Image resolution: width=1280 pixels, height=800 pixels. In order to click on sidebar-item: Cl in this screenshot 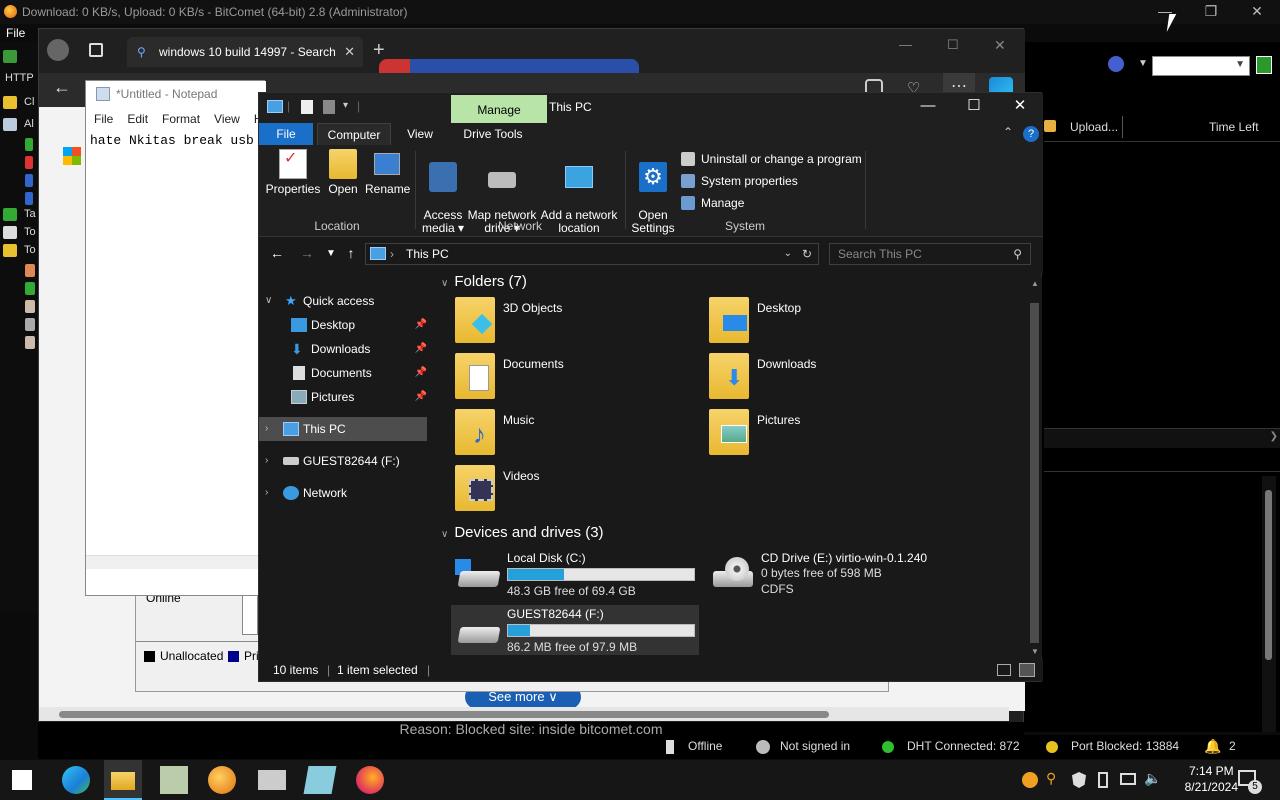, I will do `click(29, 102)`.